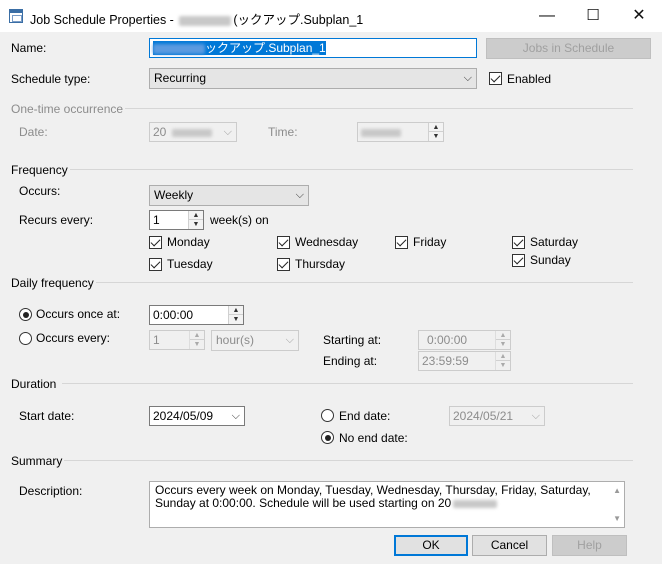 Image resolution: width=662 pixels, height=564 pixels. Describe the element at coordinates (33, 132) in the screenshot. I see `one-time-date-label: Date:` at that location.